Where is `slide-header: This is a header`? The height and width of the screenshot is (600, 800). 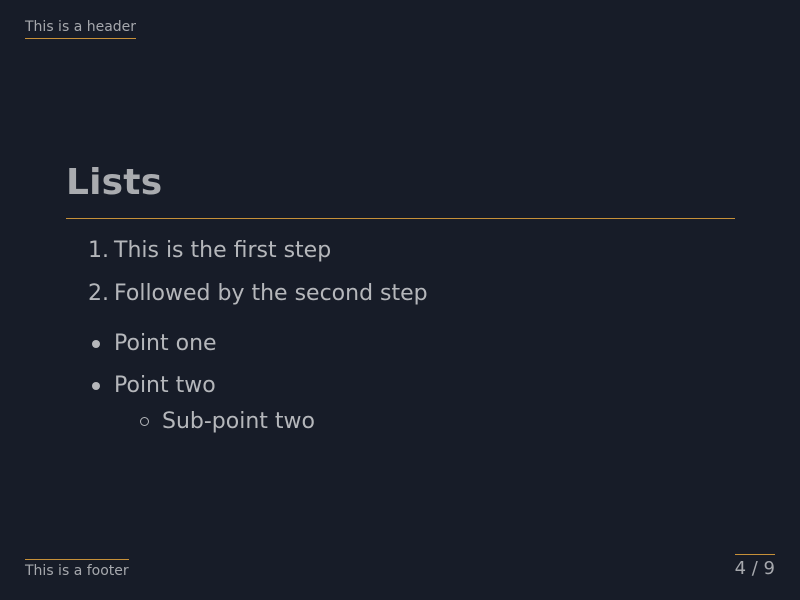 slide-header: This is a header is located at coordinates (81, 28).